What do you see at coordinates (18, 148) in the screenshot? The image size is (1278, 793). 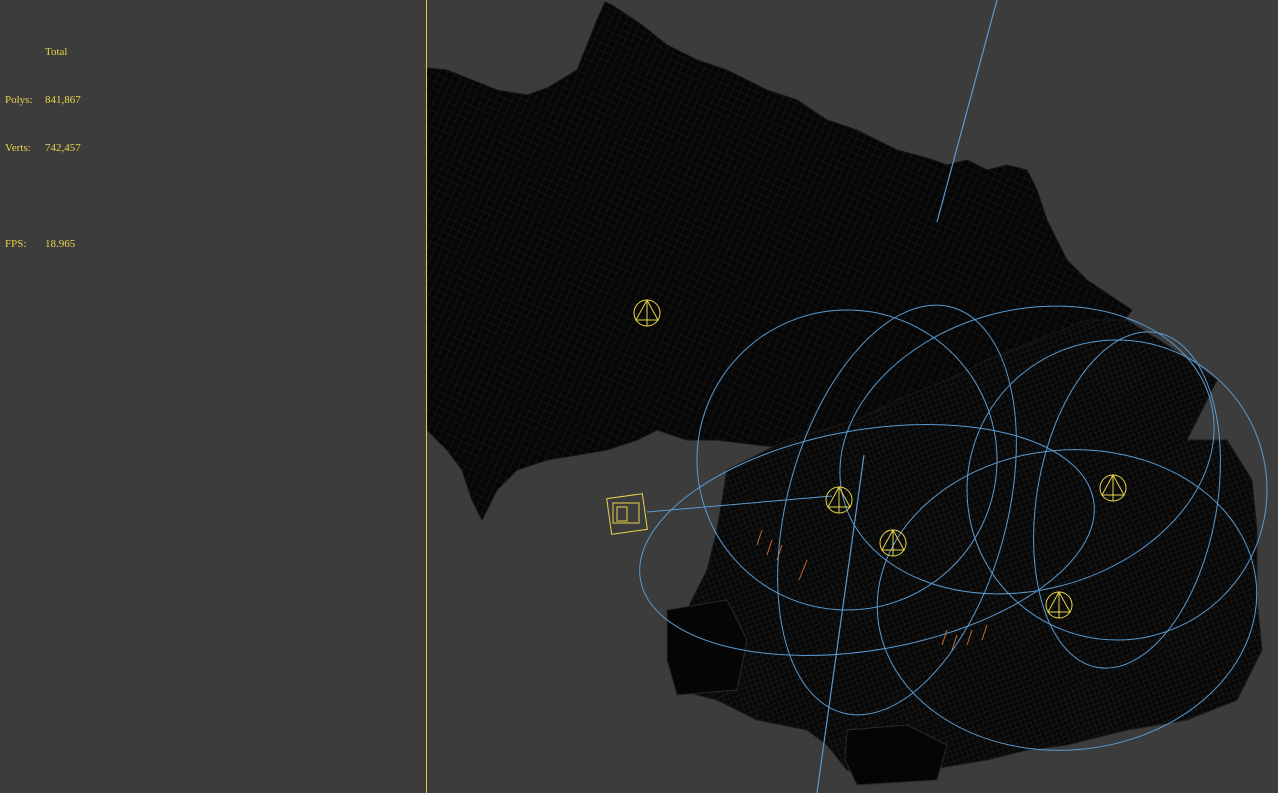 I see `verts-label: Verts:` at bounding box center [18, 148].